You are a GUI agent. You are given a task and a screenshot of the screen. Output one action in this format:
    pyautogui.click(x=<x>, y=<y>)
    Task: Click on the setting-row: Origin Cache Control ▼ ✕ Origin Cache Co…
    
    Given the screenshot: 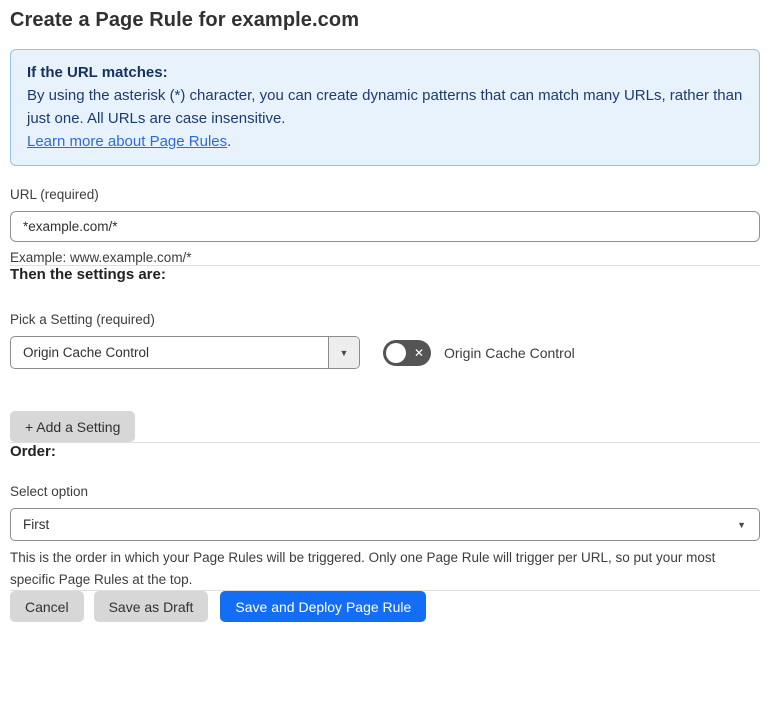 What is the action you would take?
    pyautogui.click(x=385, y=352)
    